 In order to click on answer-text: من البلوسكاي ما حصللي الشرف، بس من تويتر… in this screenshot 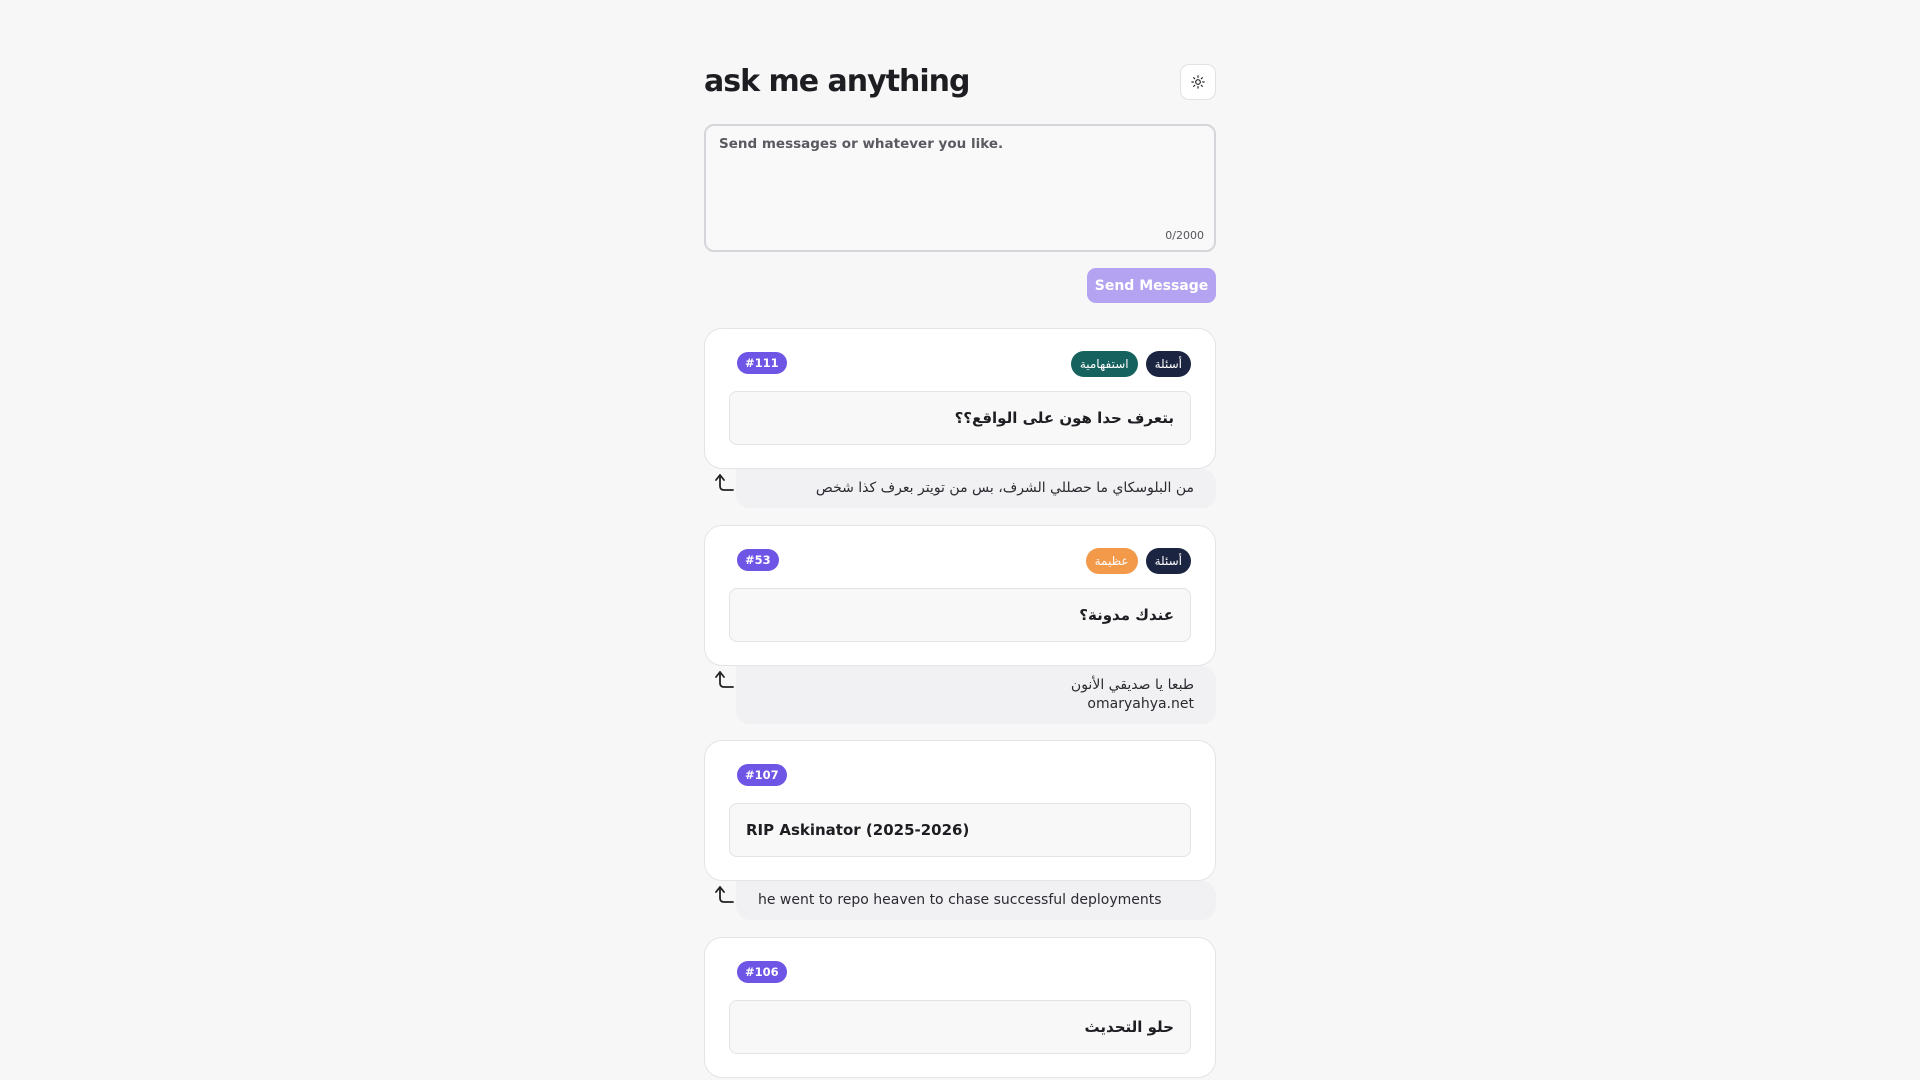, I will do `click(976, 488)`.